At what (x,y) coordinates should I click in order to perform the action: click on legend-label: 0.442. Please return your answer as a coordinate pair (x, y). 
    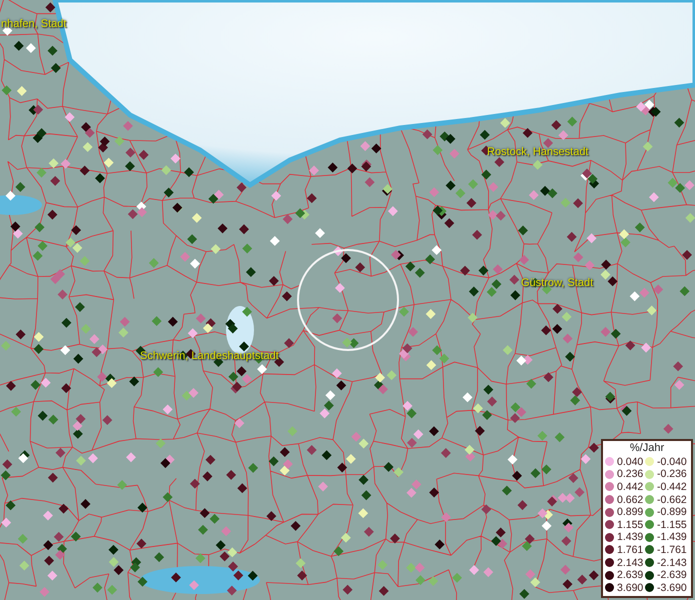
    Looking at the image, I should click on (630, 486).